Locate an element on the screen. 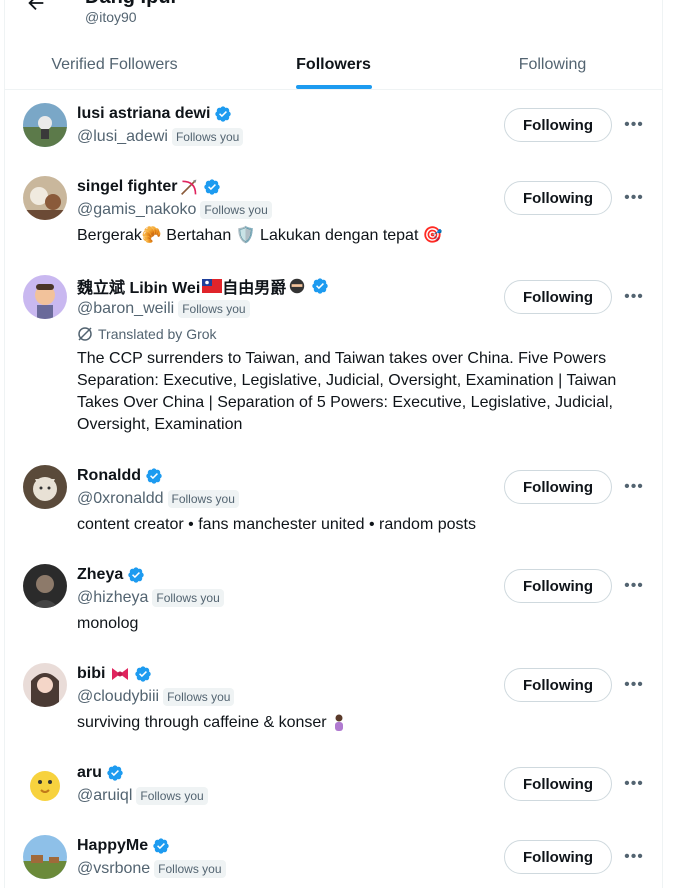 This screenshot has height=888, width=673. person-icon is located at coordinates (339, 722).